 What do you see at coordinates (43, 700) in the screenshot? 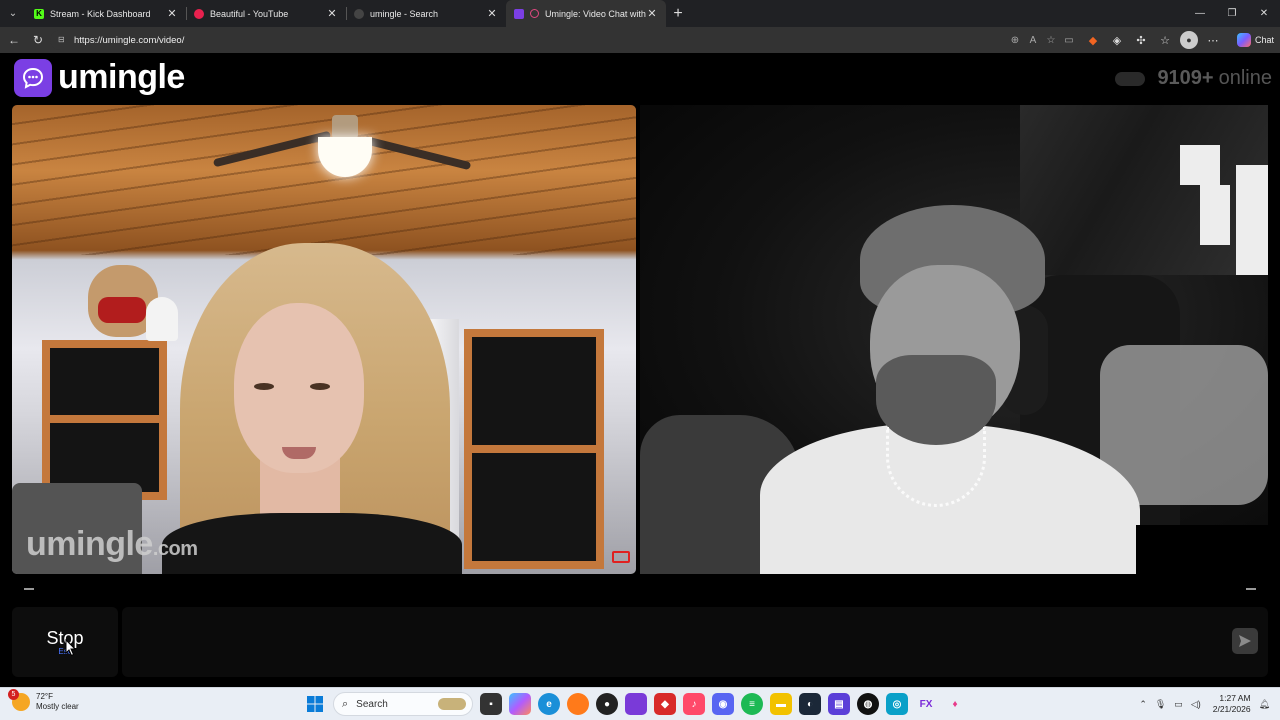
I see `weather-widget: 5 72°F Mostly clear` at bounding box center [43, 700].